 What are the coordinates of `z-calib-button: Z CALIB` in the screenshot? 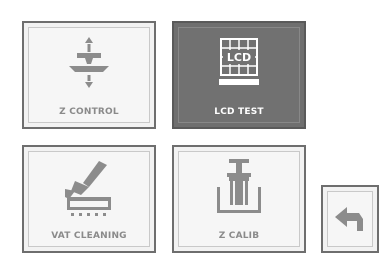 It's located at (239, 199).